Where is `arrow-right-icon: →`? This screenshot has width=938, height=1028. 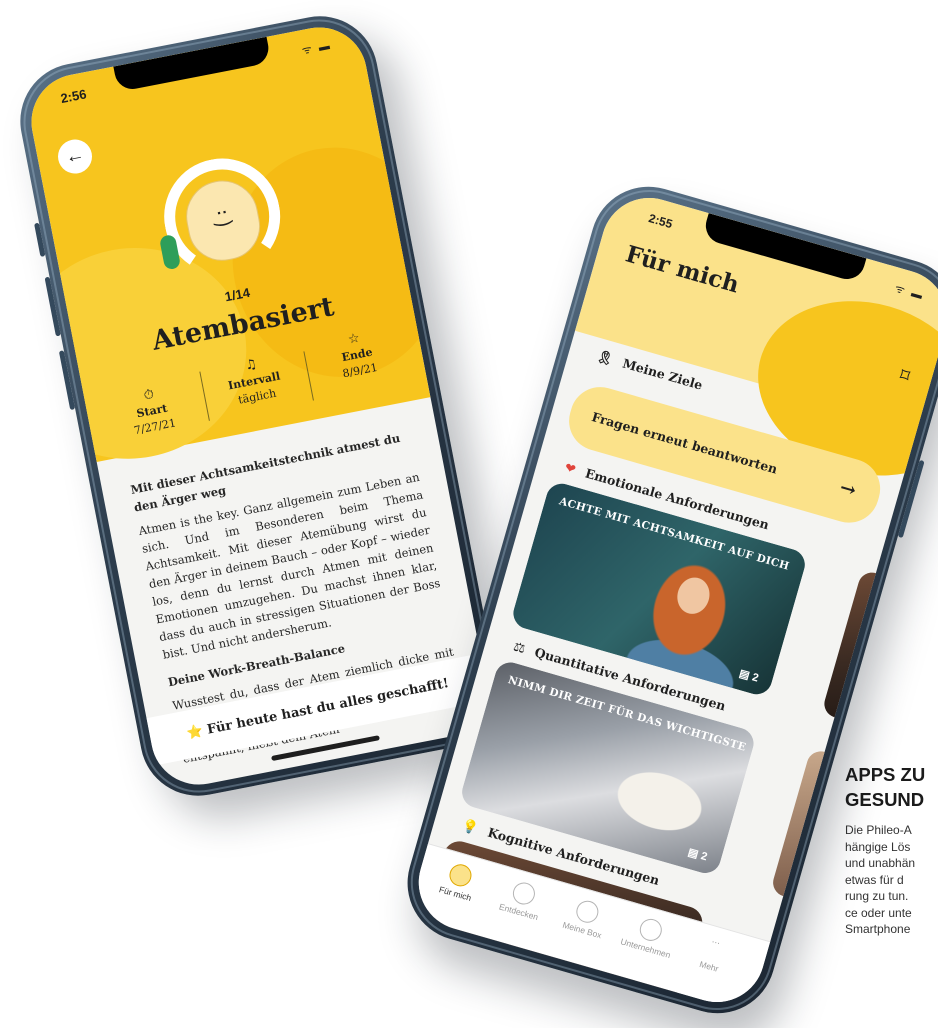 arrow-right-icon: → is located at coordinates (848, 489).